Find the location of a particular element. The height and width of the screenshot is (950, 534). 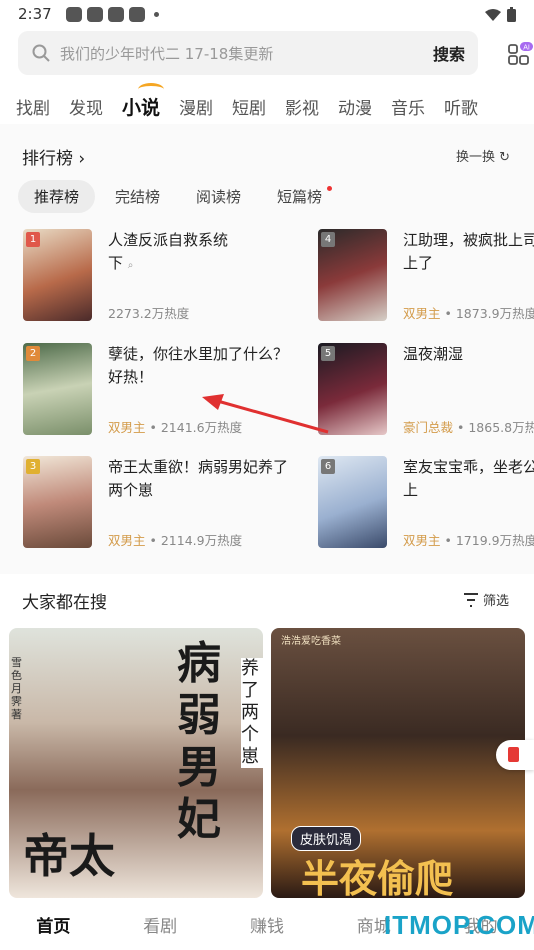

nav-tab: 动漫 is located at coordinates (355, 106).